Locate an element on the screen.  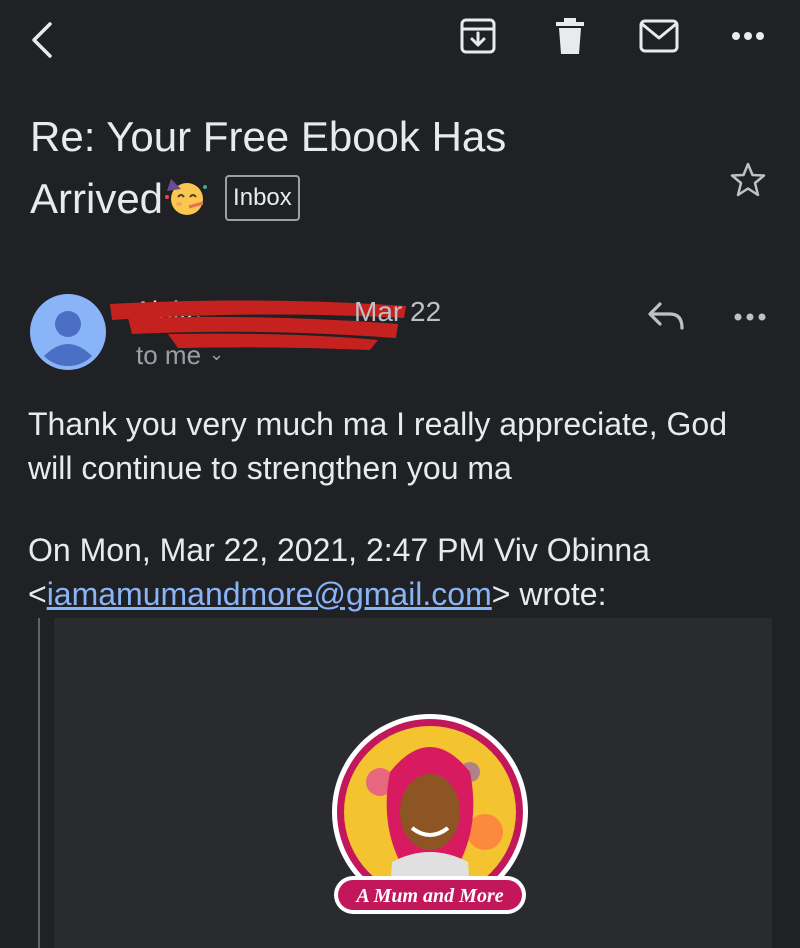
reply-icon is located at coordinates (666, 316).